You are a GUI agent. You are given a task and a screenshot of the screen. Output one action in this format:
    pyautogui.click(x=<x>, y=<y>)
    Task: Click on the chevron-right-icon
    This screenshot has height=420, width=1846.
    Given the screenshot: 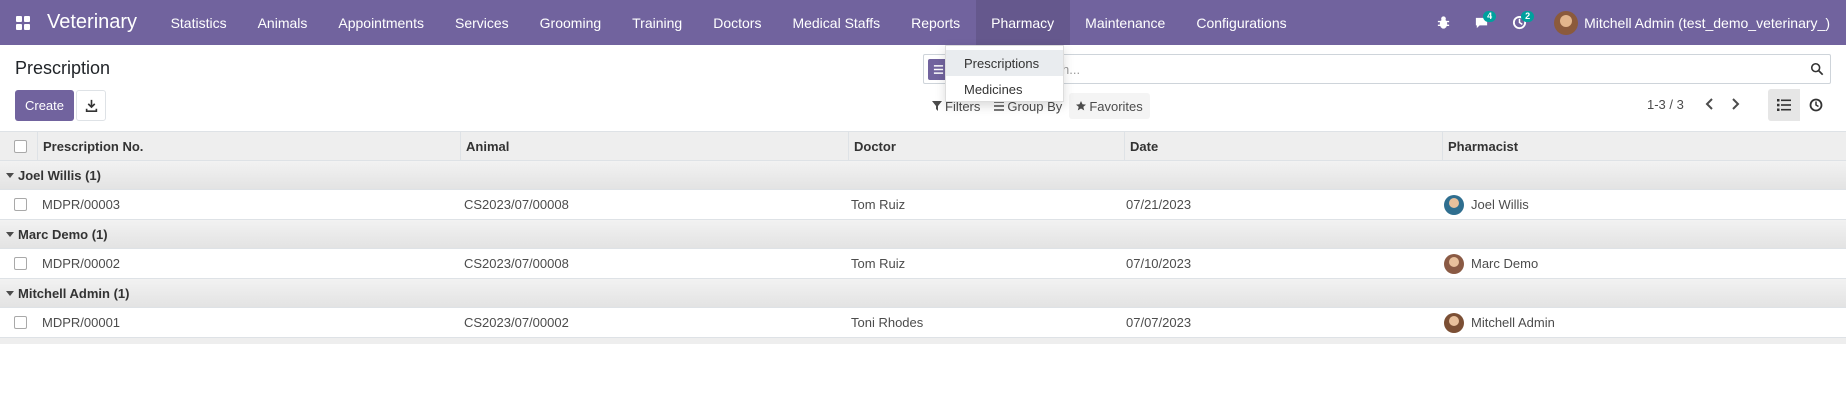 What is the action you would take?
    pyautogui.click(x=1736, y=104)
    